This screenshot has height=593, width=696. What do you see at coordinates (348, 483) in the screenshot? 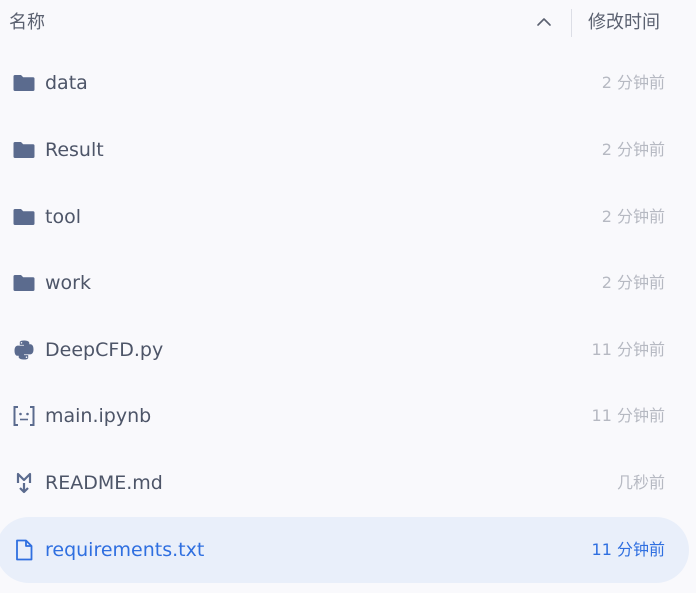
I see `file-row-readme-md: README.md 几秒前` at bounding box center [348, 483].